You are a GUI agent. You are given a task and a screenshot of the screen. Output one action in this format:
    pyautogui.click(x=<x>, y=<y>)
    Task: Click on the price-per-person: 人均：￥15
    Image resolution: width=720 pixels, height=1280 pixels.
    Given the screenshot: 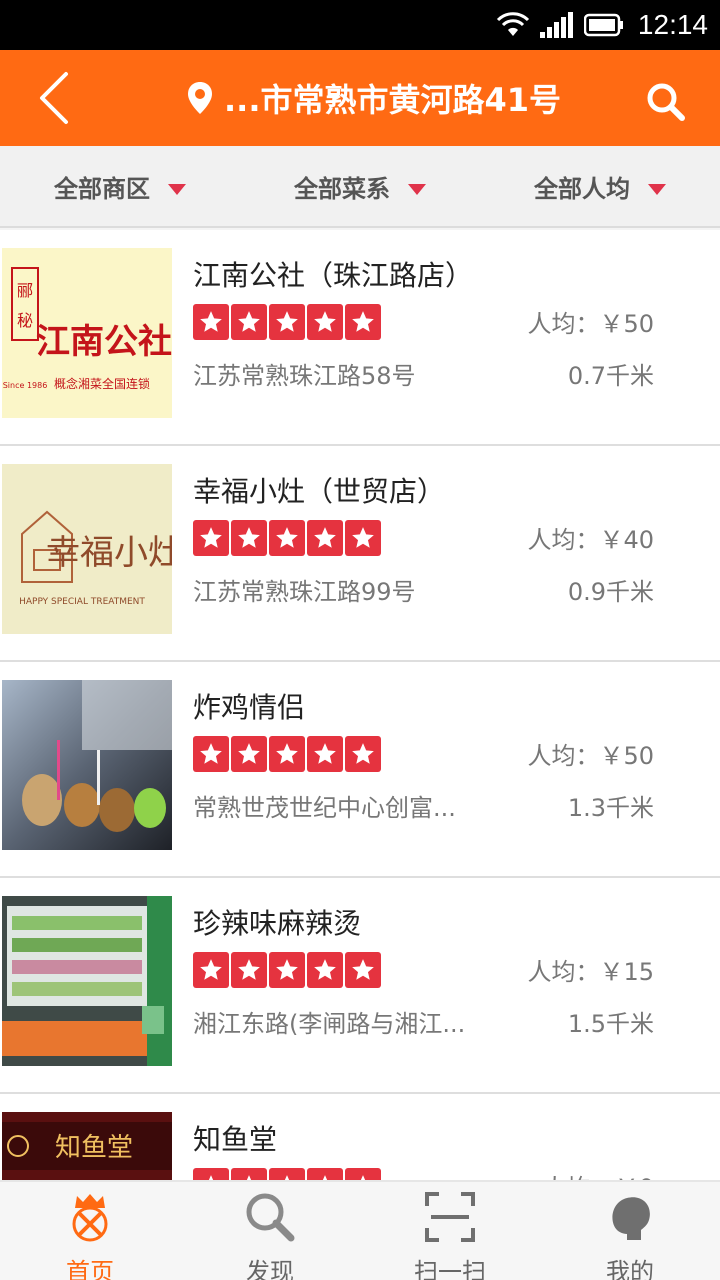 What is the action you would take?
    pyautogui.click(x=590, y=972)
    